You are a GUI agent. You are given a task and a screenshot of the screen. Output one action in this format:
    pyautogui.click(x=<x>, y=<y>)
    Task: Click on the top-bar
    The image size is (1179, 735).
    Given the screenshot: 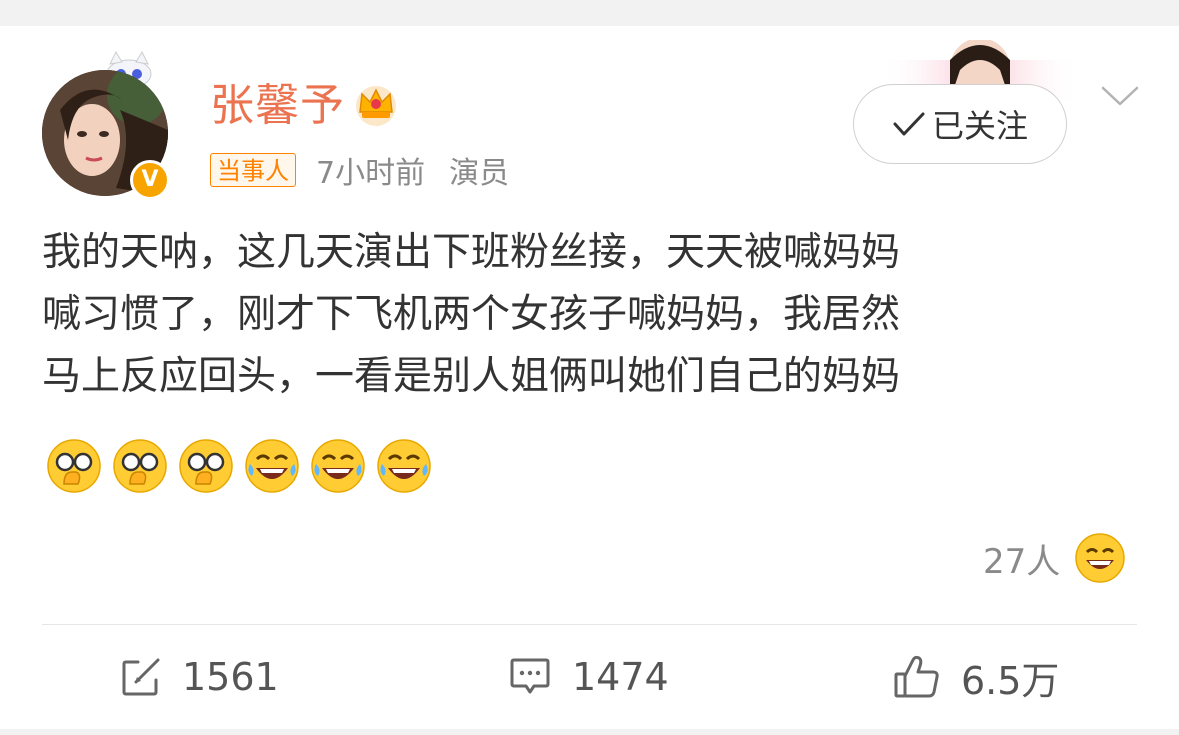 What is the action you would take?
    pyautogui.click(x=589, y=13)
    